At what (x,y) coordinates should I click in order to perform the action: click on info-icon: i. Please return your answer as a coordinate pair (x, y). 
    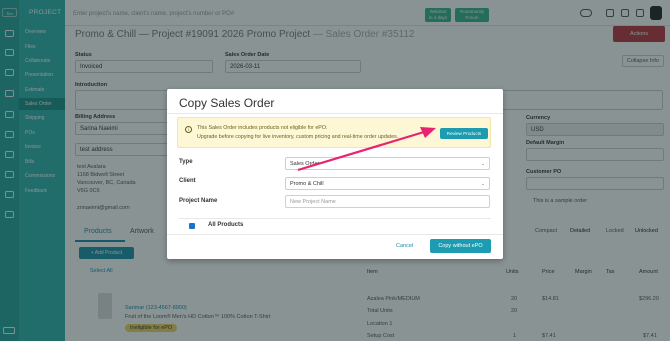
    Looking at the image, I should click on (188, 129).